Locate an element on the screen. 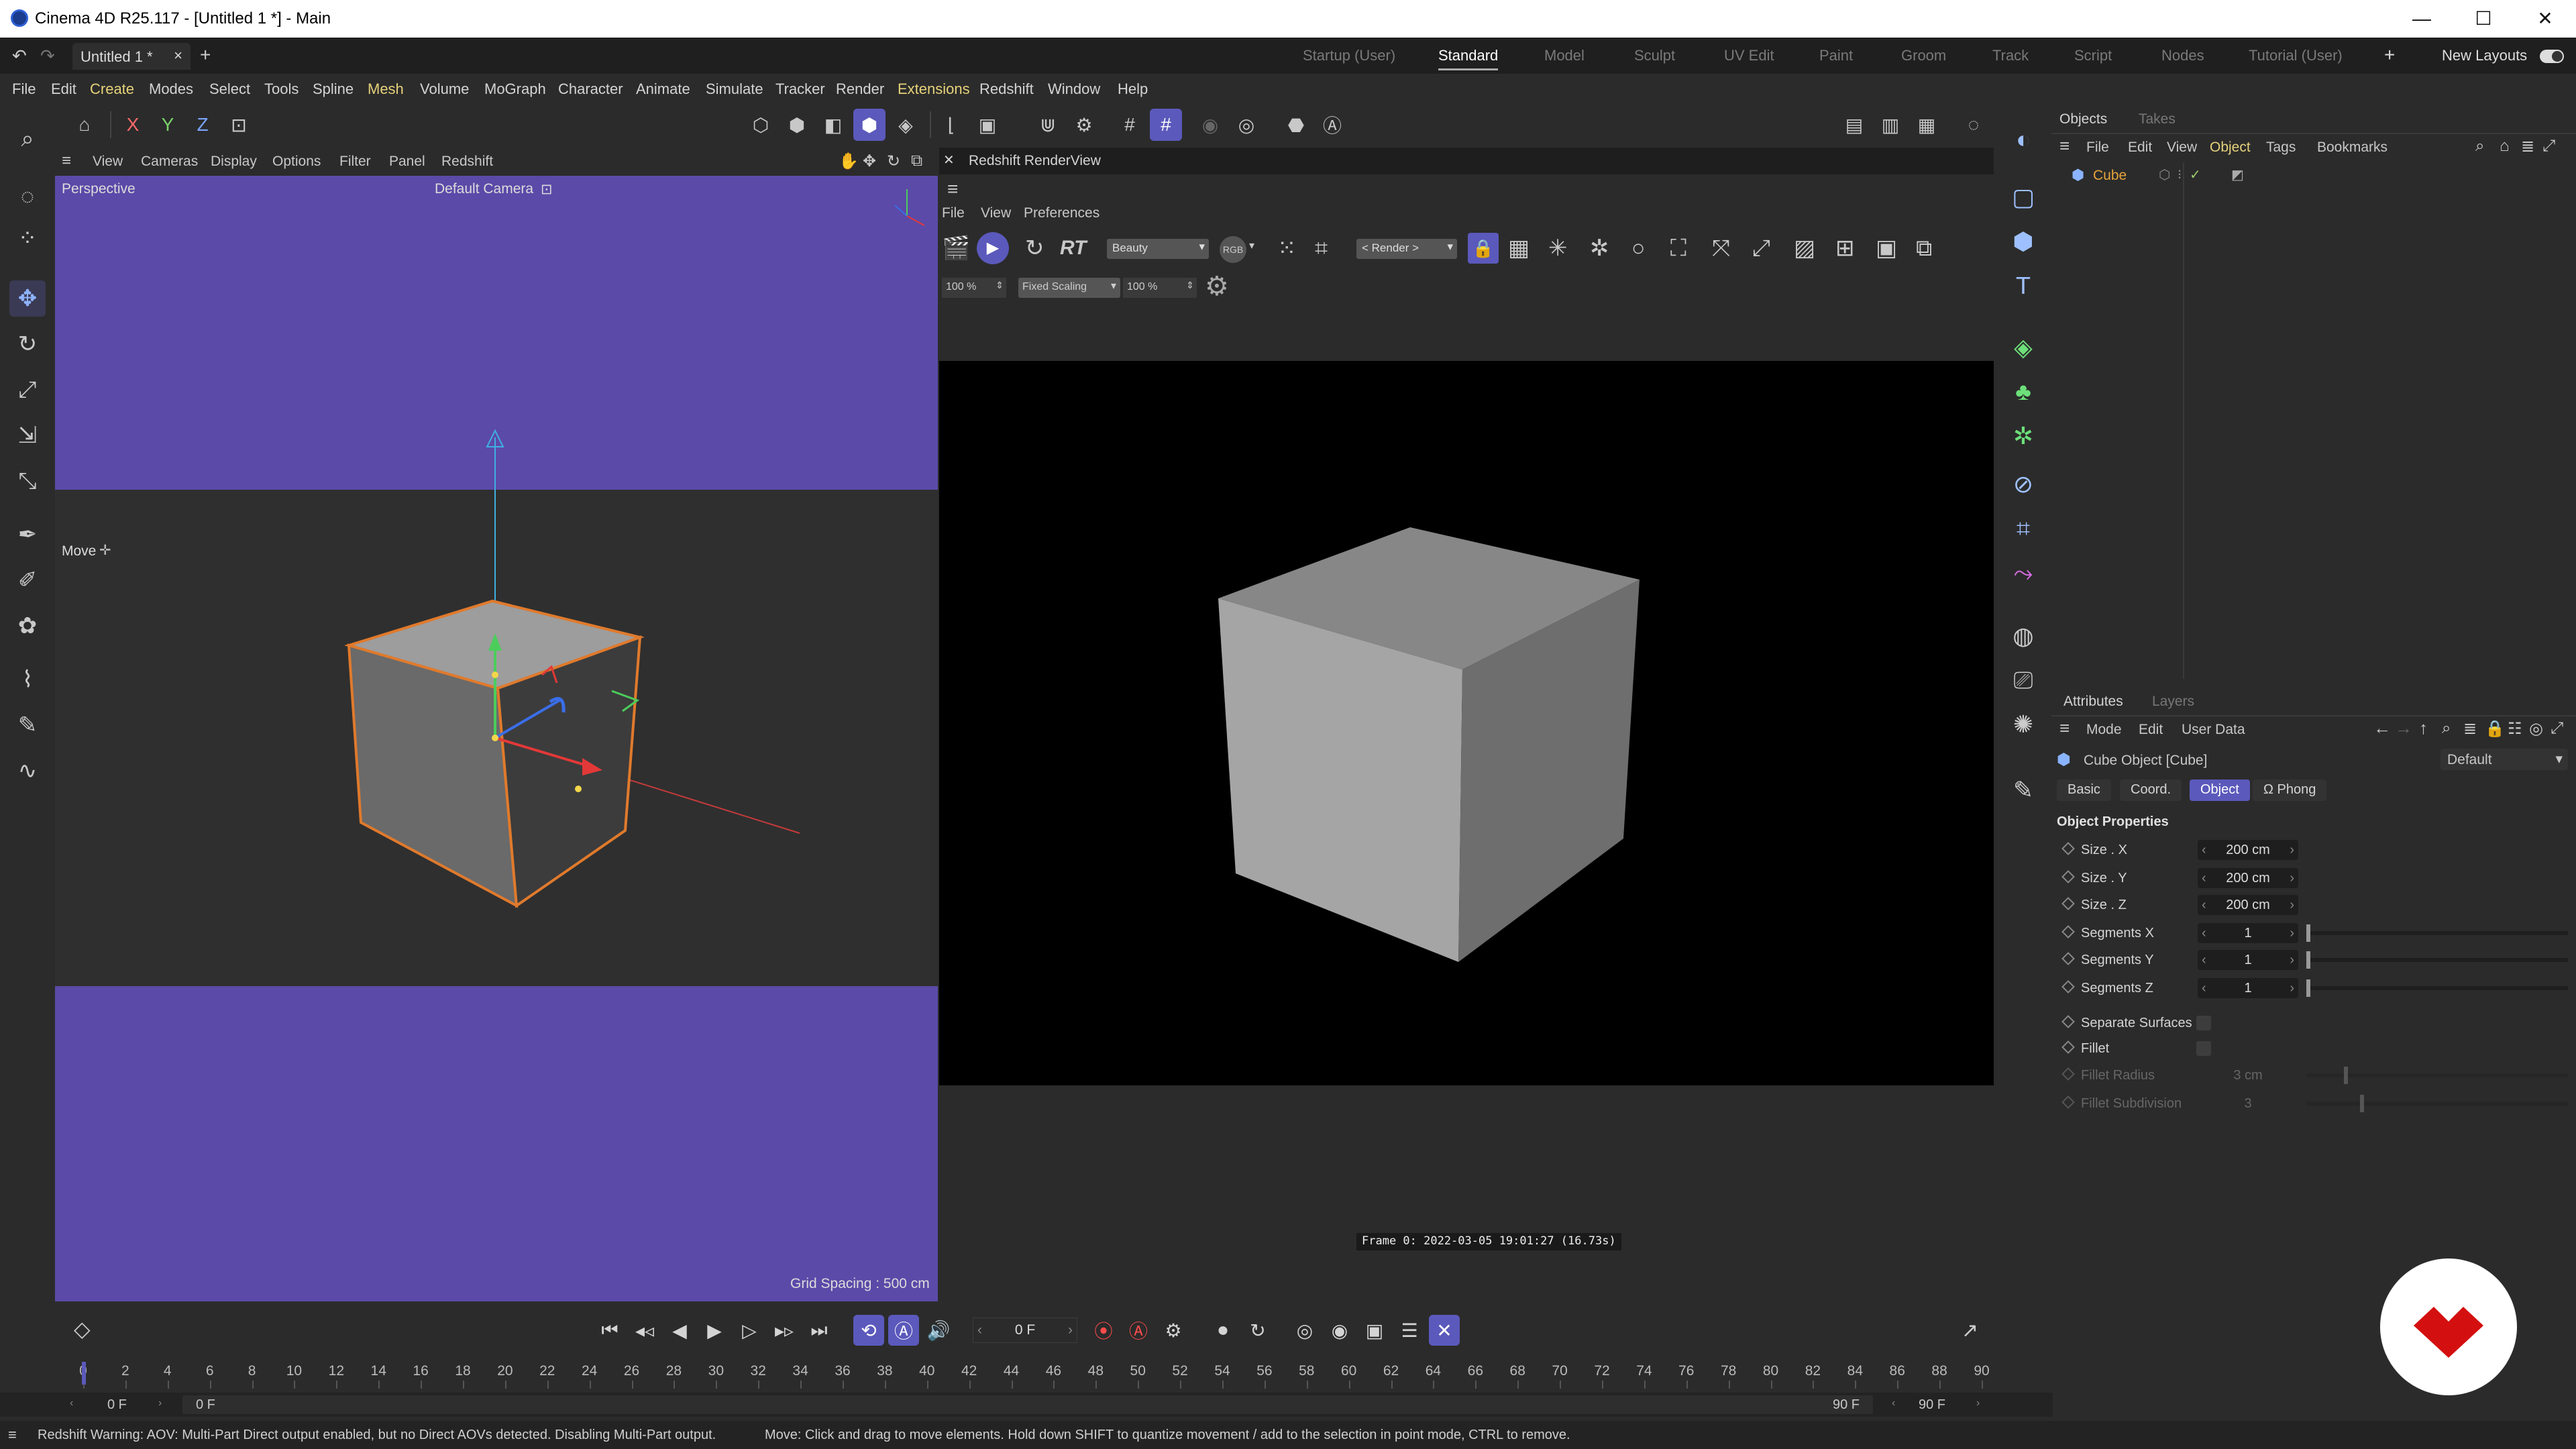  menu-extensions: Extensions is located at coordinates (934, 89).